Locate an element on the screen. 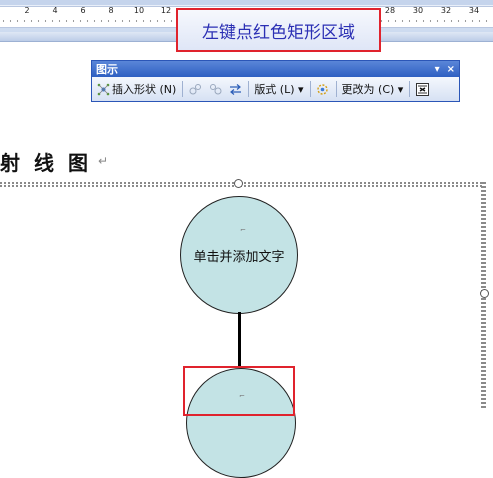  paragraph-mark-icon: ↵ is located at coordinates (103, 161).